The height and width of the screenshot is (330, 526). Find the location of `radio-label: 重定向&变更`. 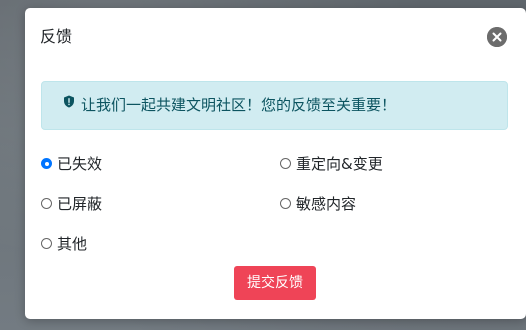

radio-label: 重定向&变更 is located at coordinates (339, 164).